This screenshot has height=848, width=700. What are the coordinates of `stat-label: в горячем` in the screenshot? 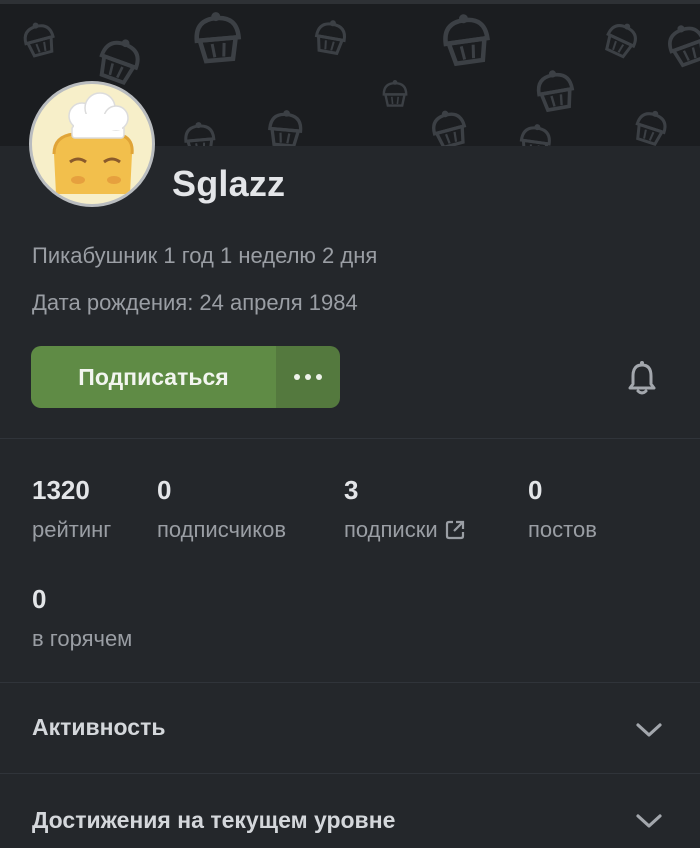 It's located at (82, 638).